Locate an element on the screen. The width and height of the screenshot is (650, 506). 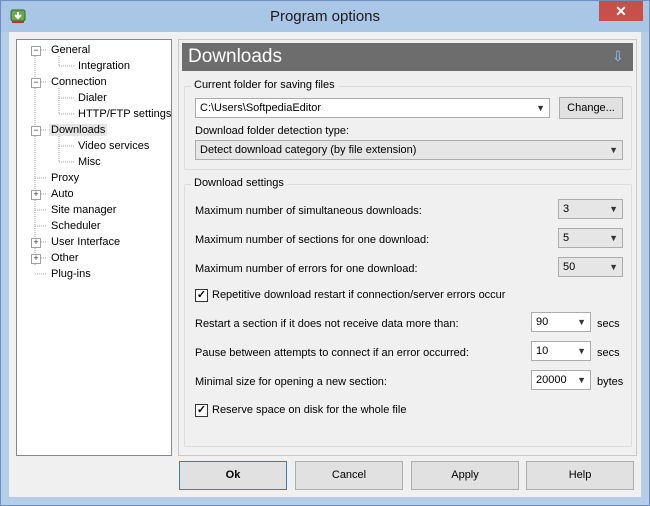
tree-item-misc: Misc is located at coordinates (89, 162).